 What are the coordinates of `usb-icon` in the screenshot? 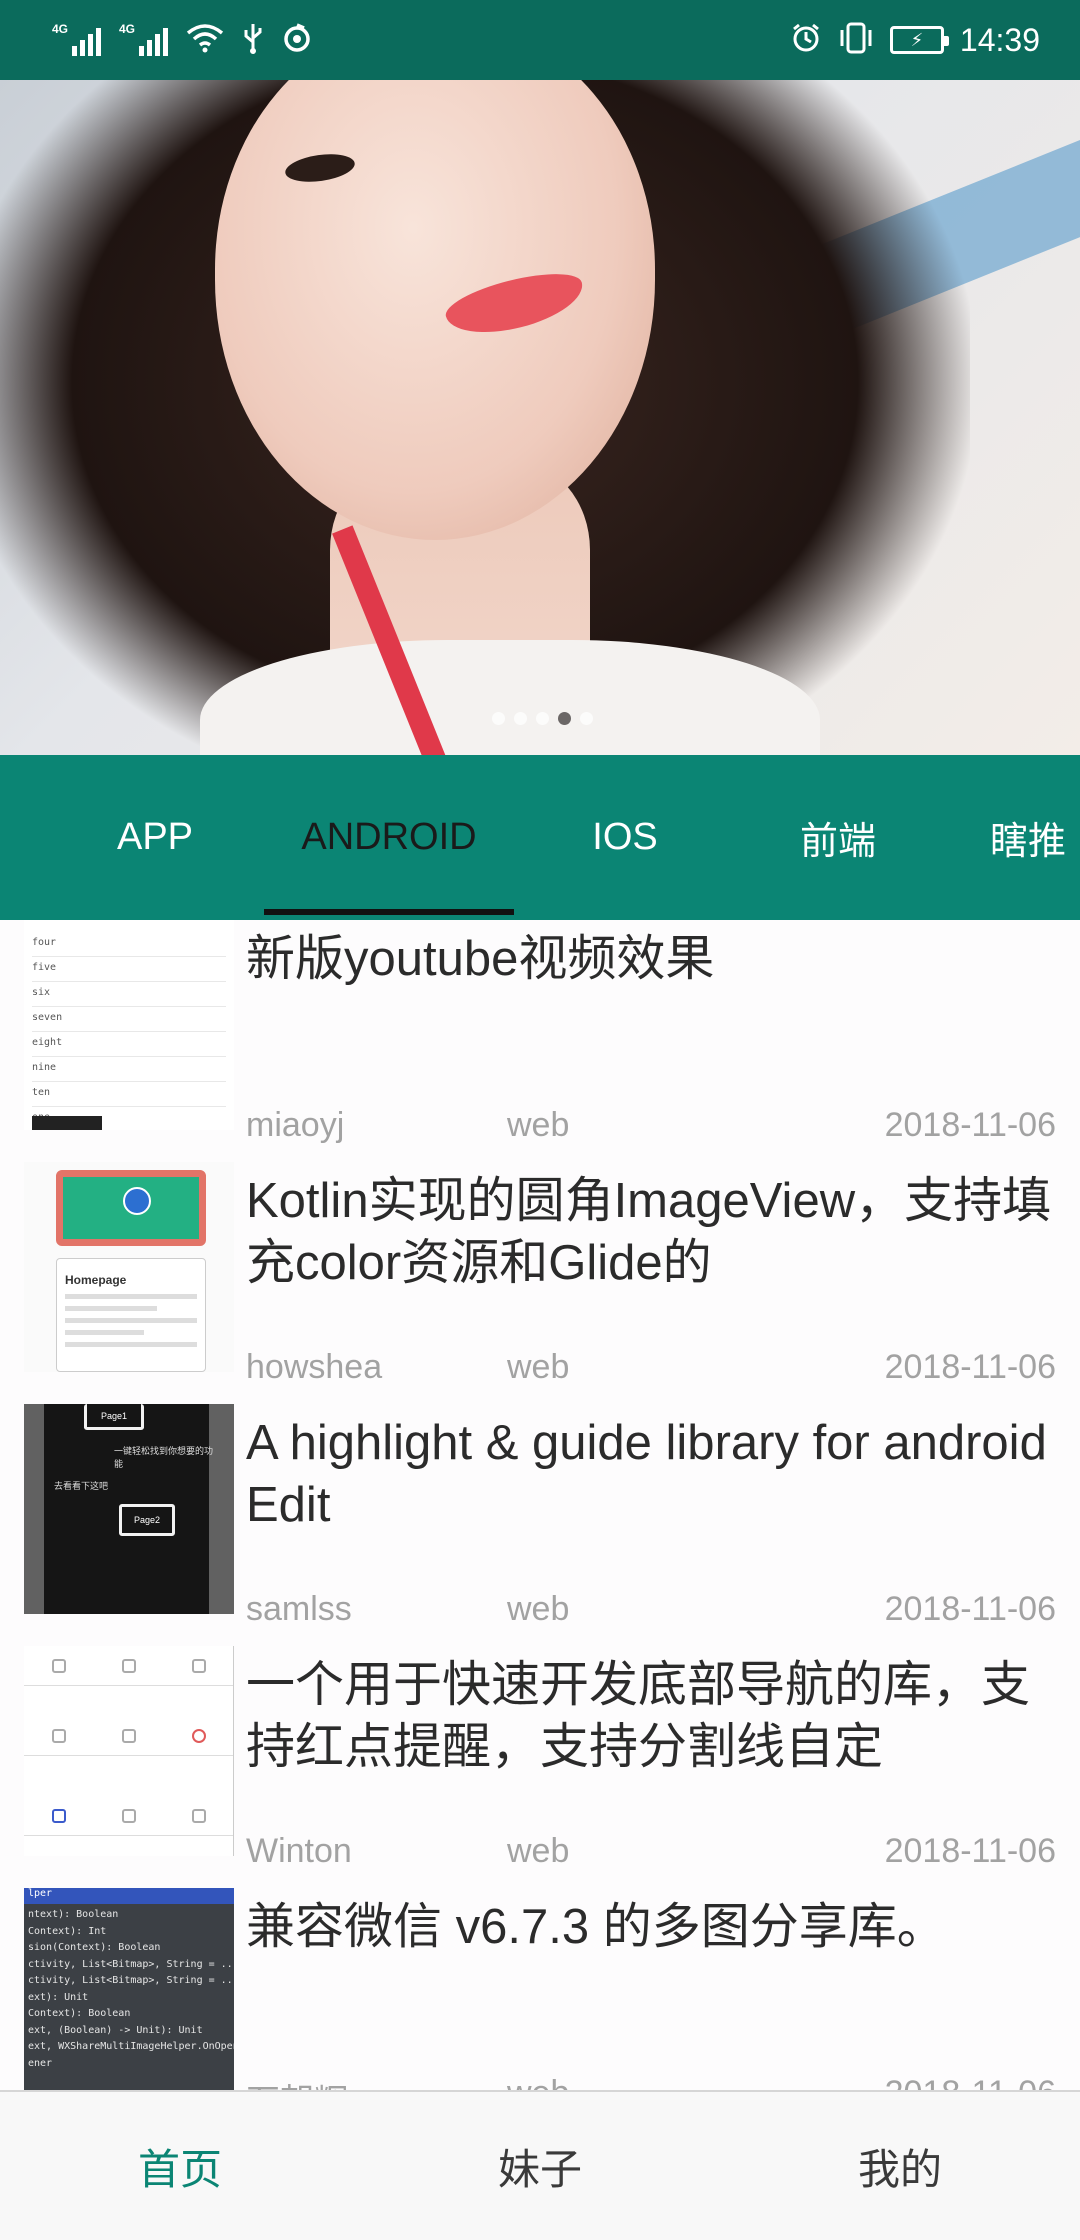 It's located at (253, 40).